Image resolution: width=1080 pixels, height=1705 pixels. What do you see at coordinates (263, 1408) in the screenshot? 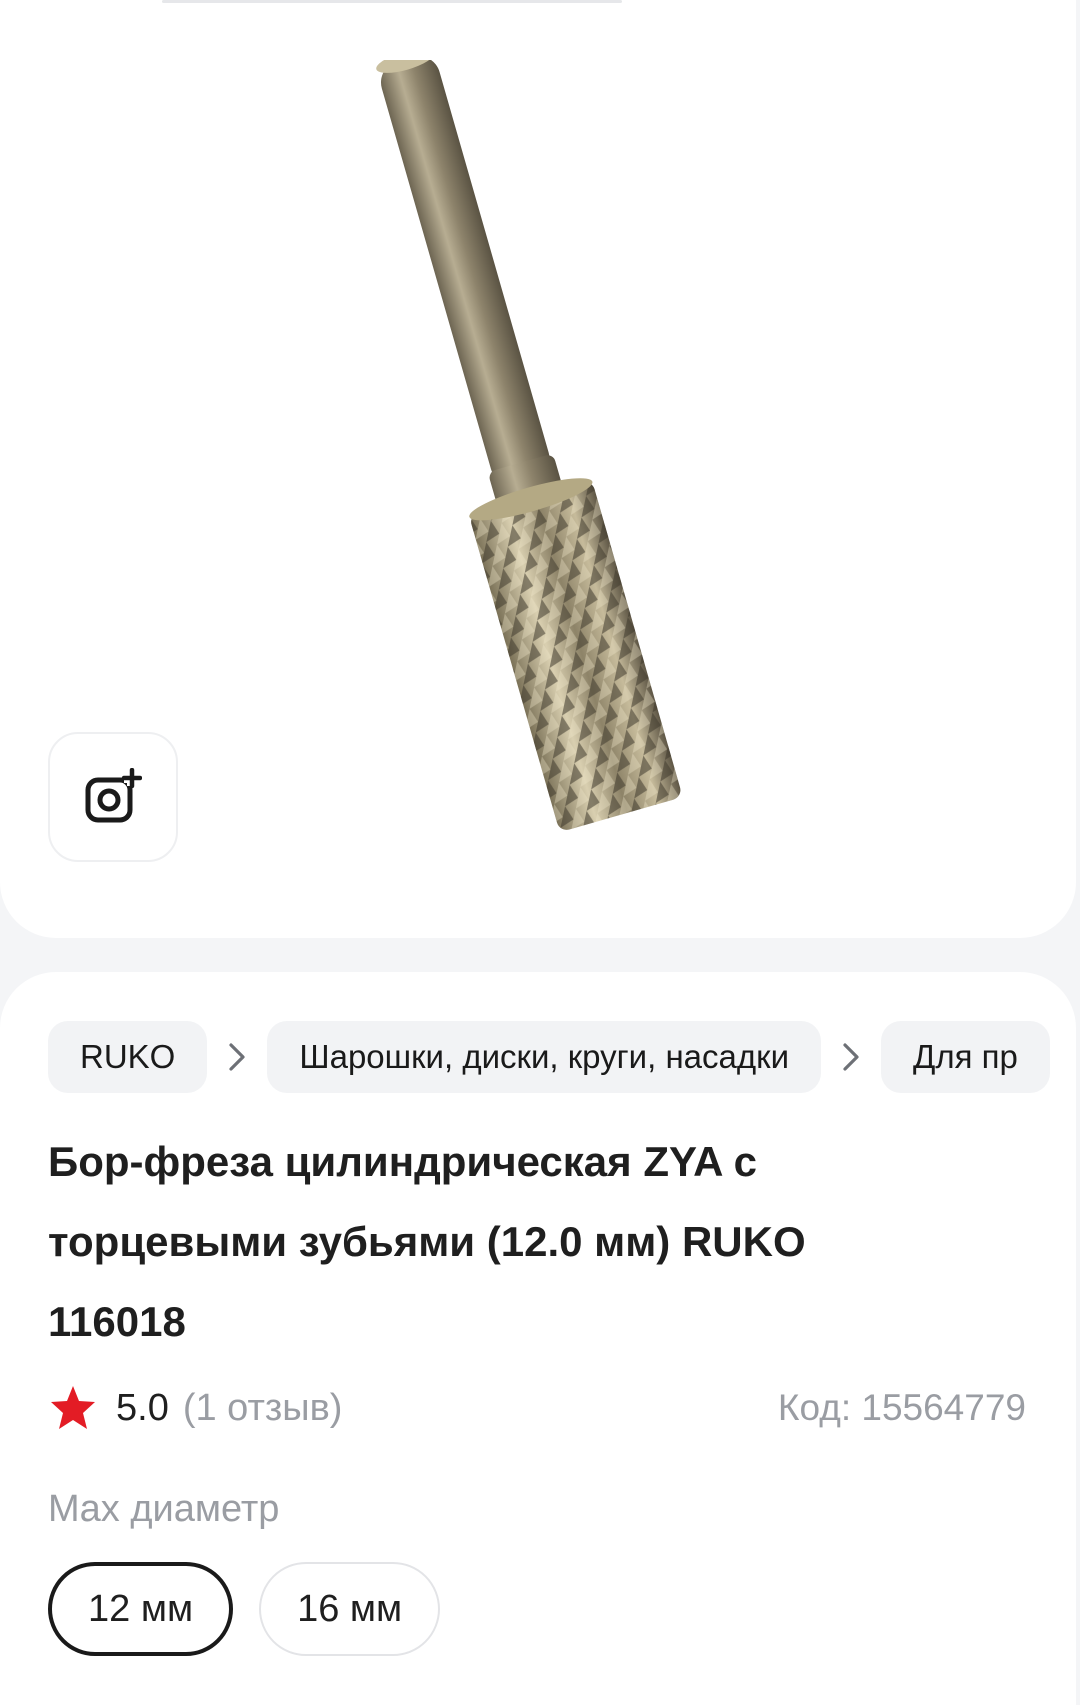
I see `reviews-link: (1 отзыв)` at bounding box center [263, 1408].